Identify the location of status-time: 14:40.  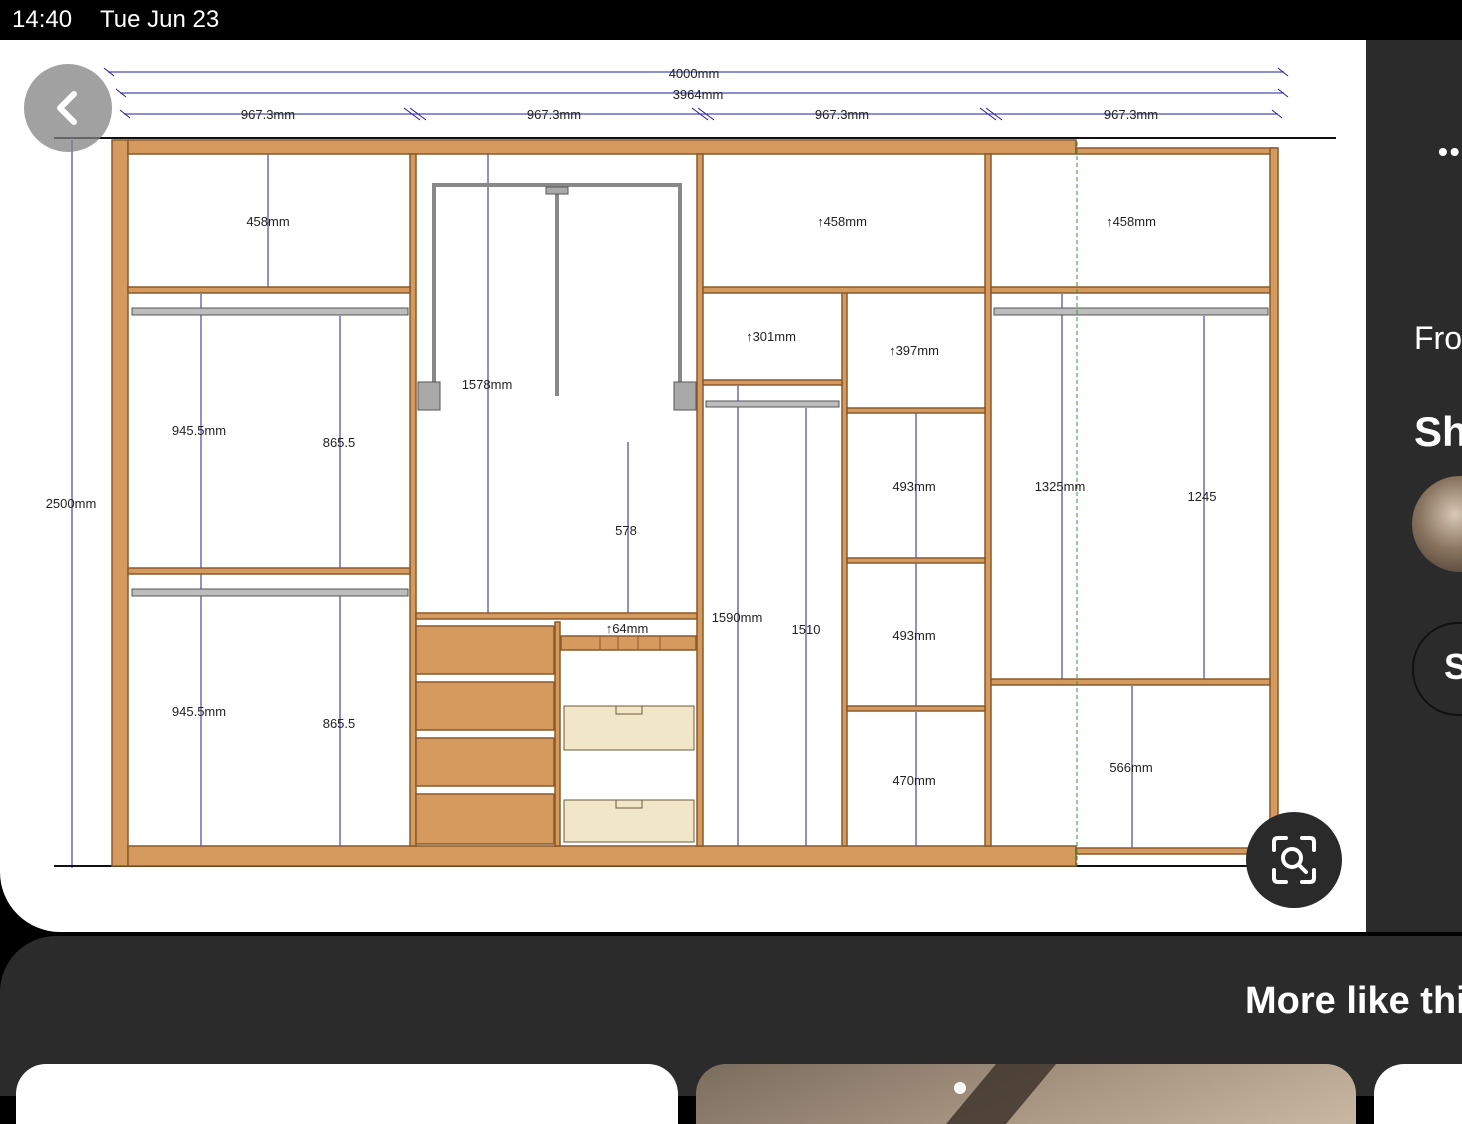
(42, 19).